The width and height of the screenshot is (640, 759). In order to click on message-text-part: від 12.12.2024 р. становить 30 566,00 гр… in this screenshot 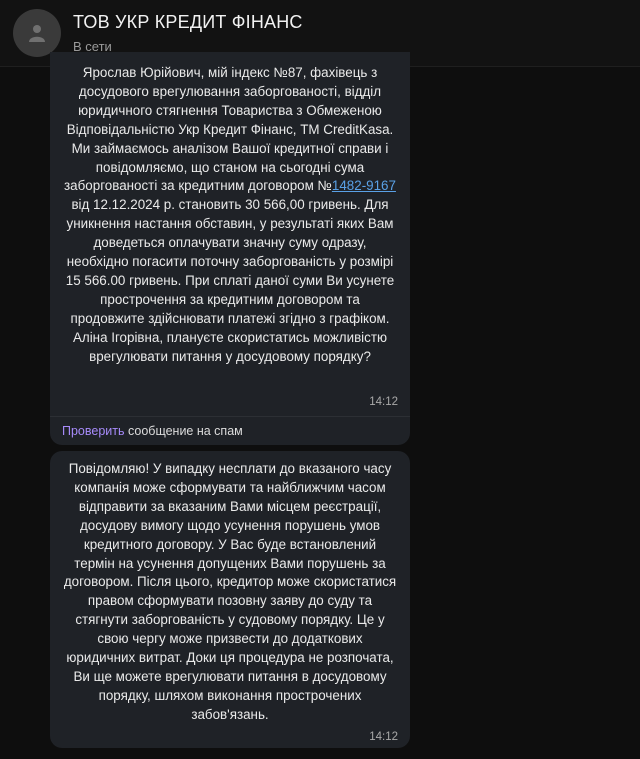, I will do `click(230, 280)`.